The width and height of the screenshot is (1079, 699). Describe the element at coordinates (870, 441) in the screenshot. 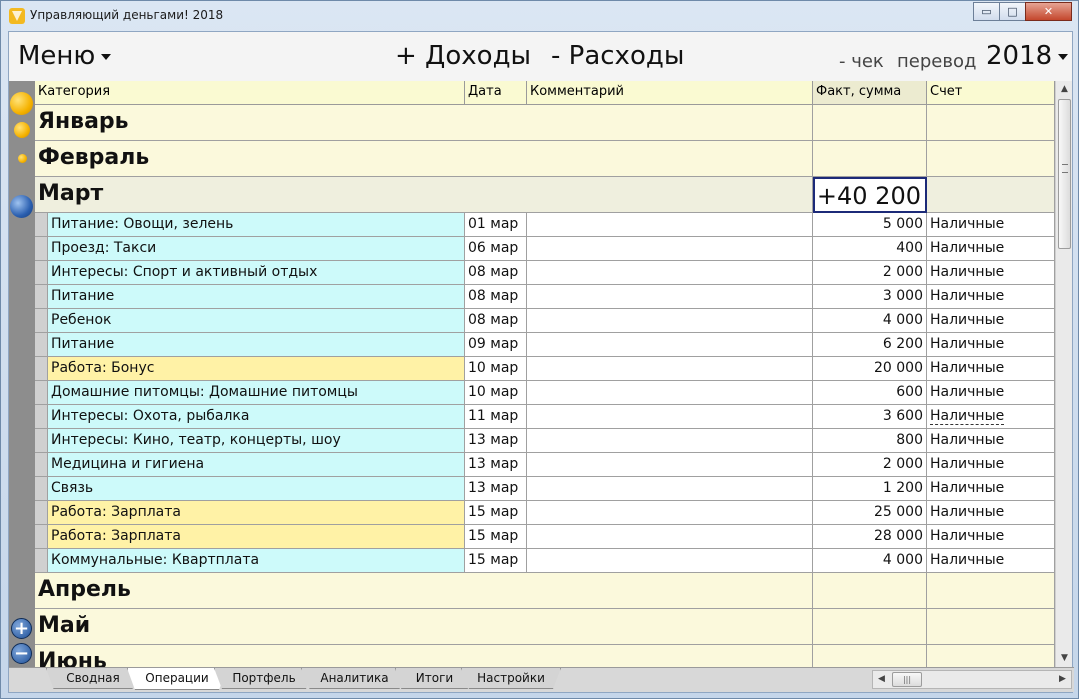

I see `amount-cell: 800` at that location.